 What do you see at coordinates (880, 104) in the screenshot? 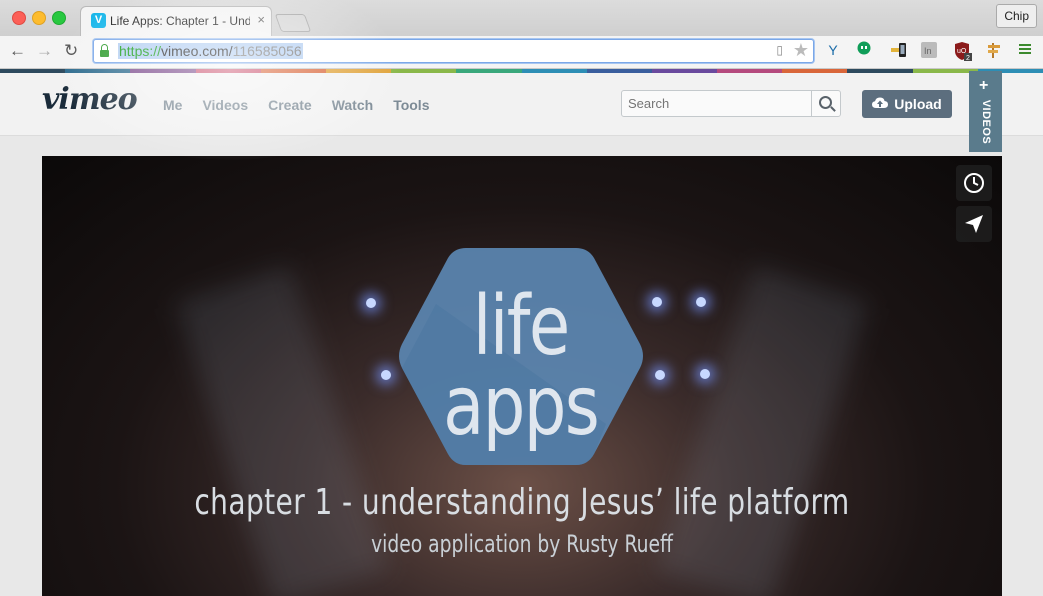
I see `cloud-upload-icon` at bounding box center [880, 104].